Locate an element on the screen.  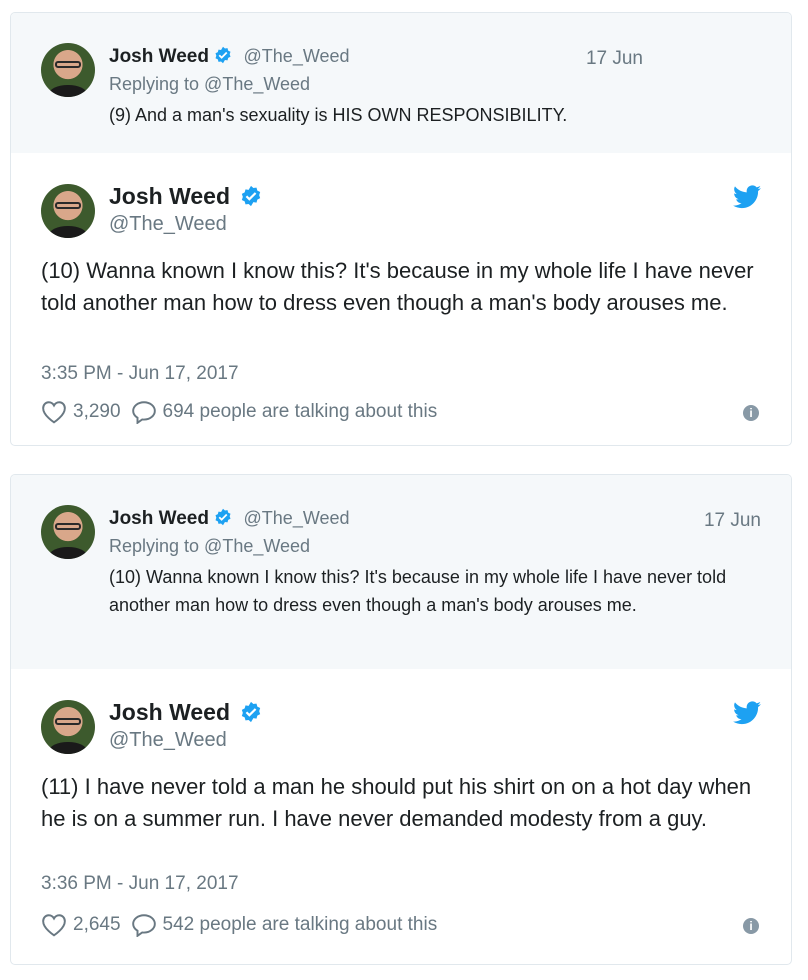
tweet-actions: 3,290 694 people are talking about this is located at coordinates (239, 412).